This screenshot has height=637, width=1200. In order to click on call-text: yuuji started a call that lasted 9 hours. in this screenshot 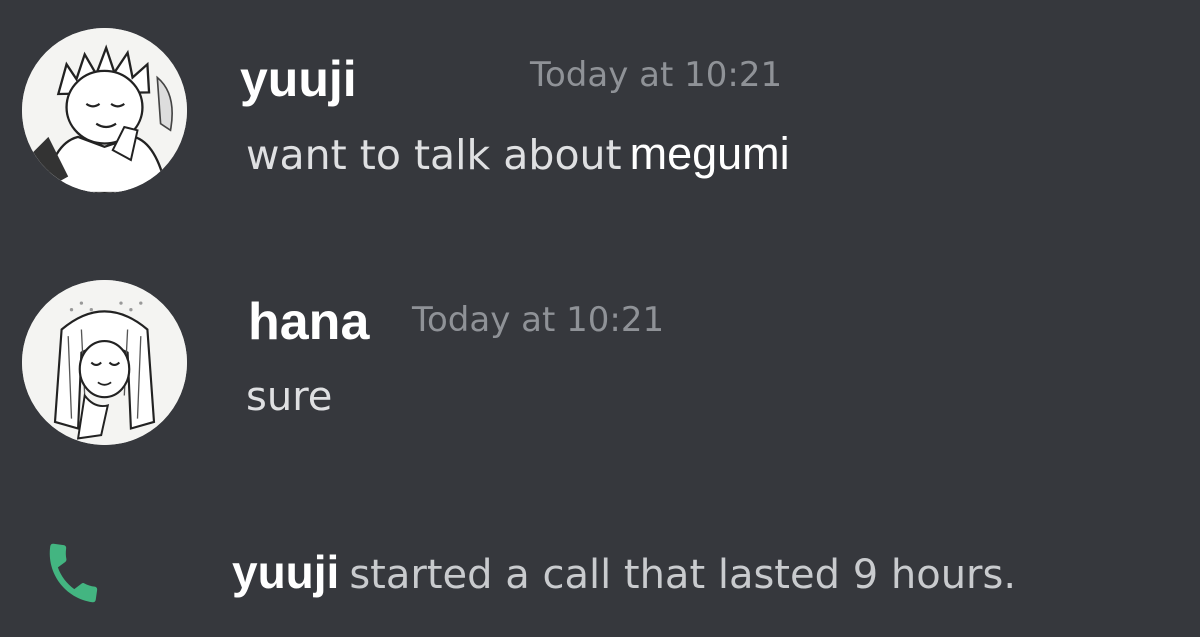, I will do `click(624, 572)`.